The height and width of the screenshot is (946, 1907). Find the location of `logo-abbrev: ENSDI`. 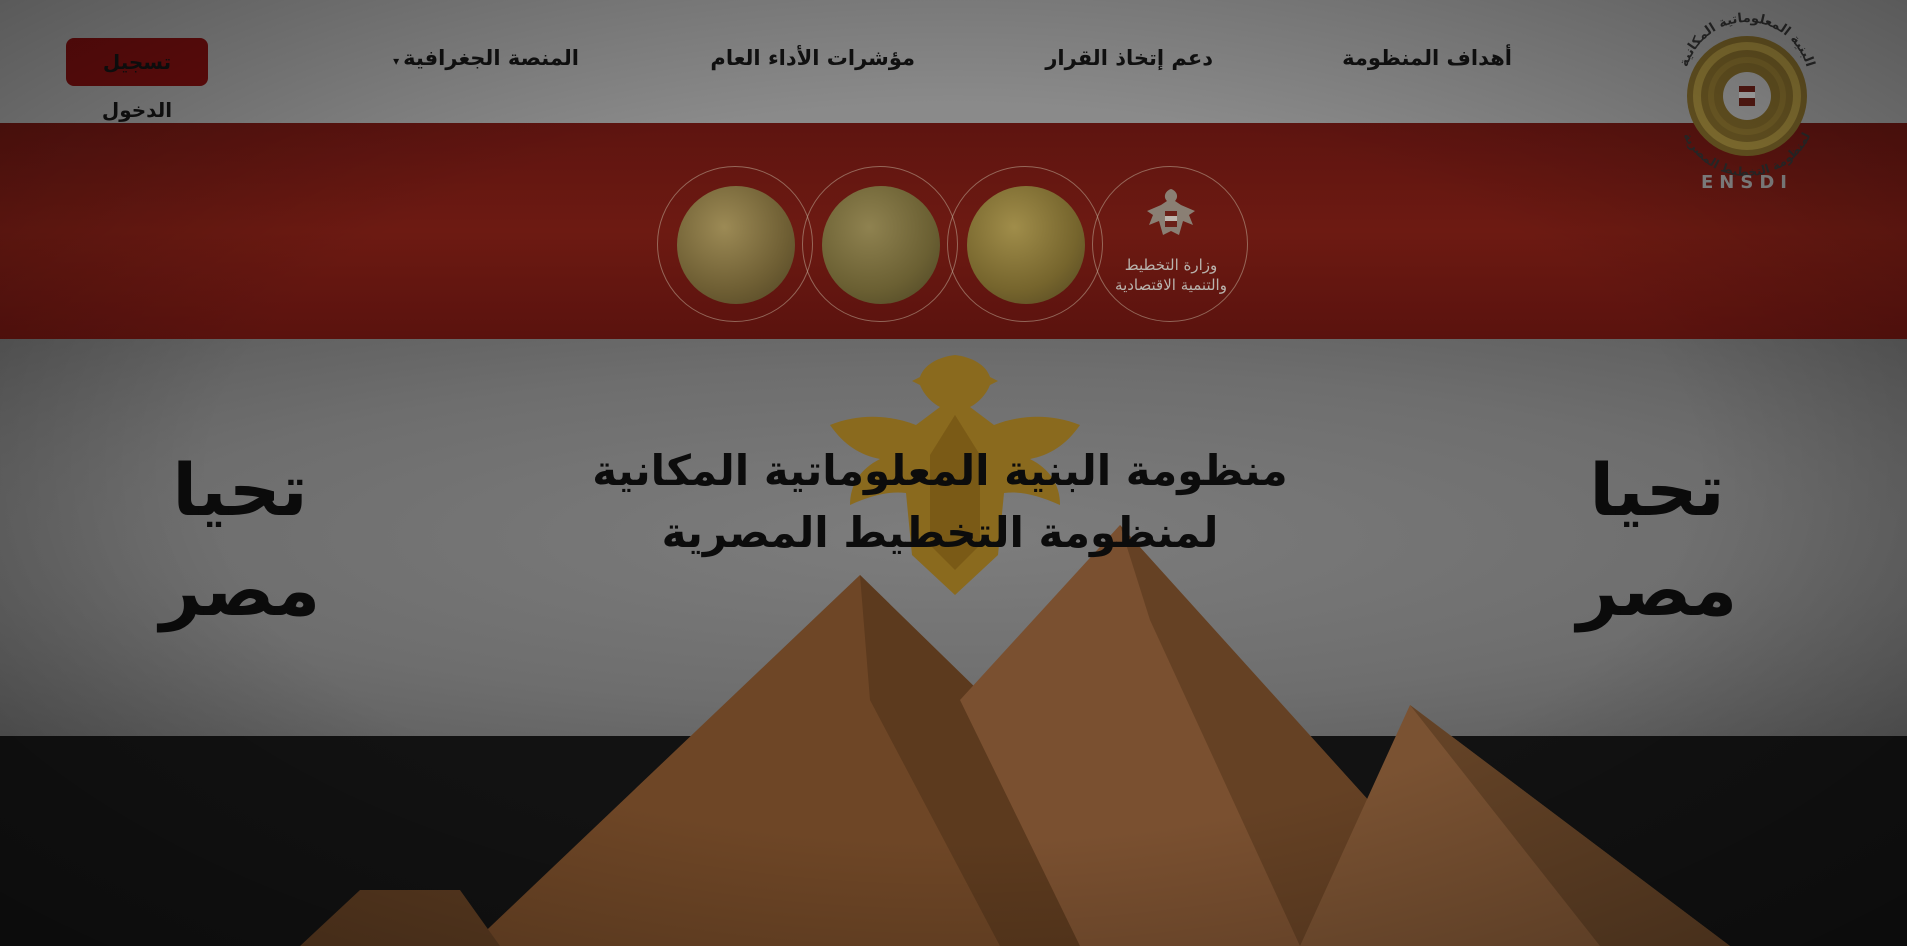

logo-abbrev: ENSDI is located at coordinates (1747, 182).